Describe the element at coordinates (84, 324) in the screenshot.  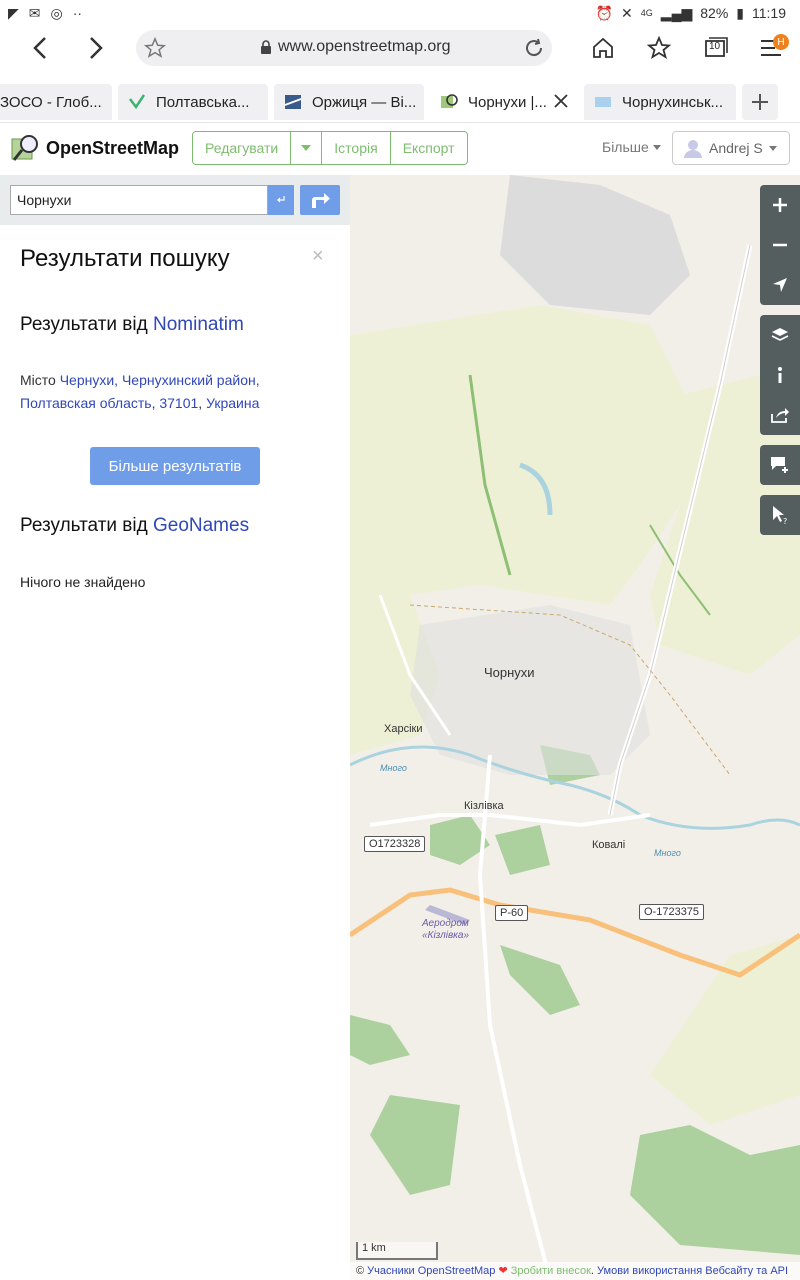
I see `nominatim-prefix: Результати від` at that location.